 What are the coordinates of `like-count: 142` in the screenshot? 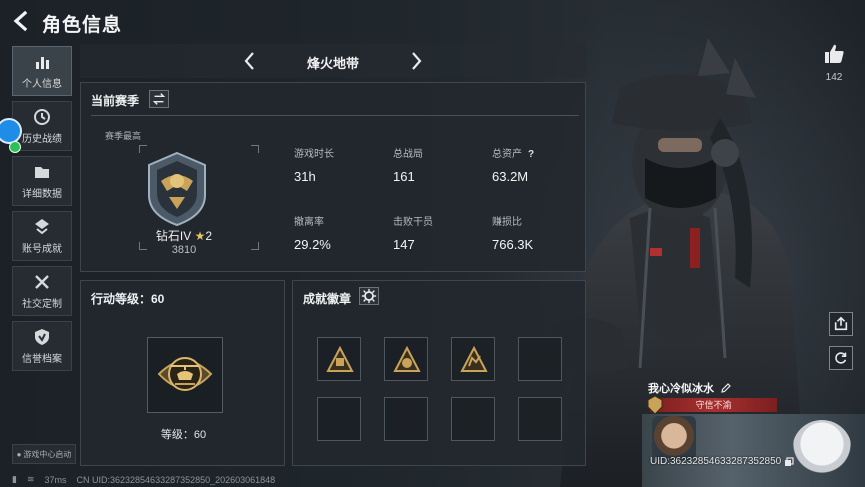 It's located at (834, 77).